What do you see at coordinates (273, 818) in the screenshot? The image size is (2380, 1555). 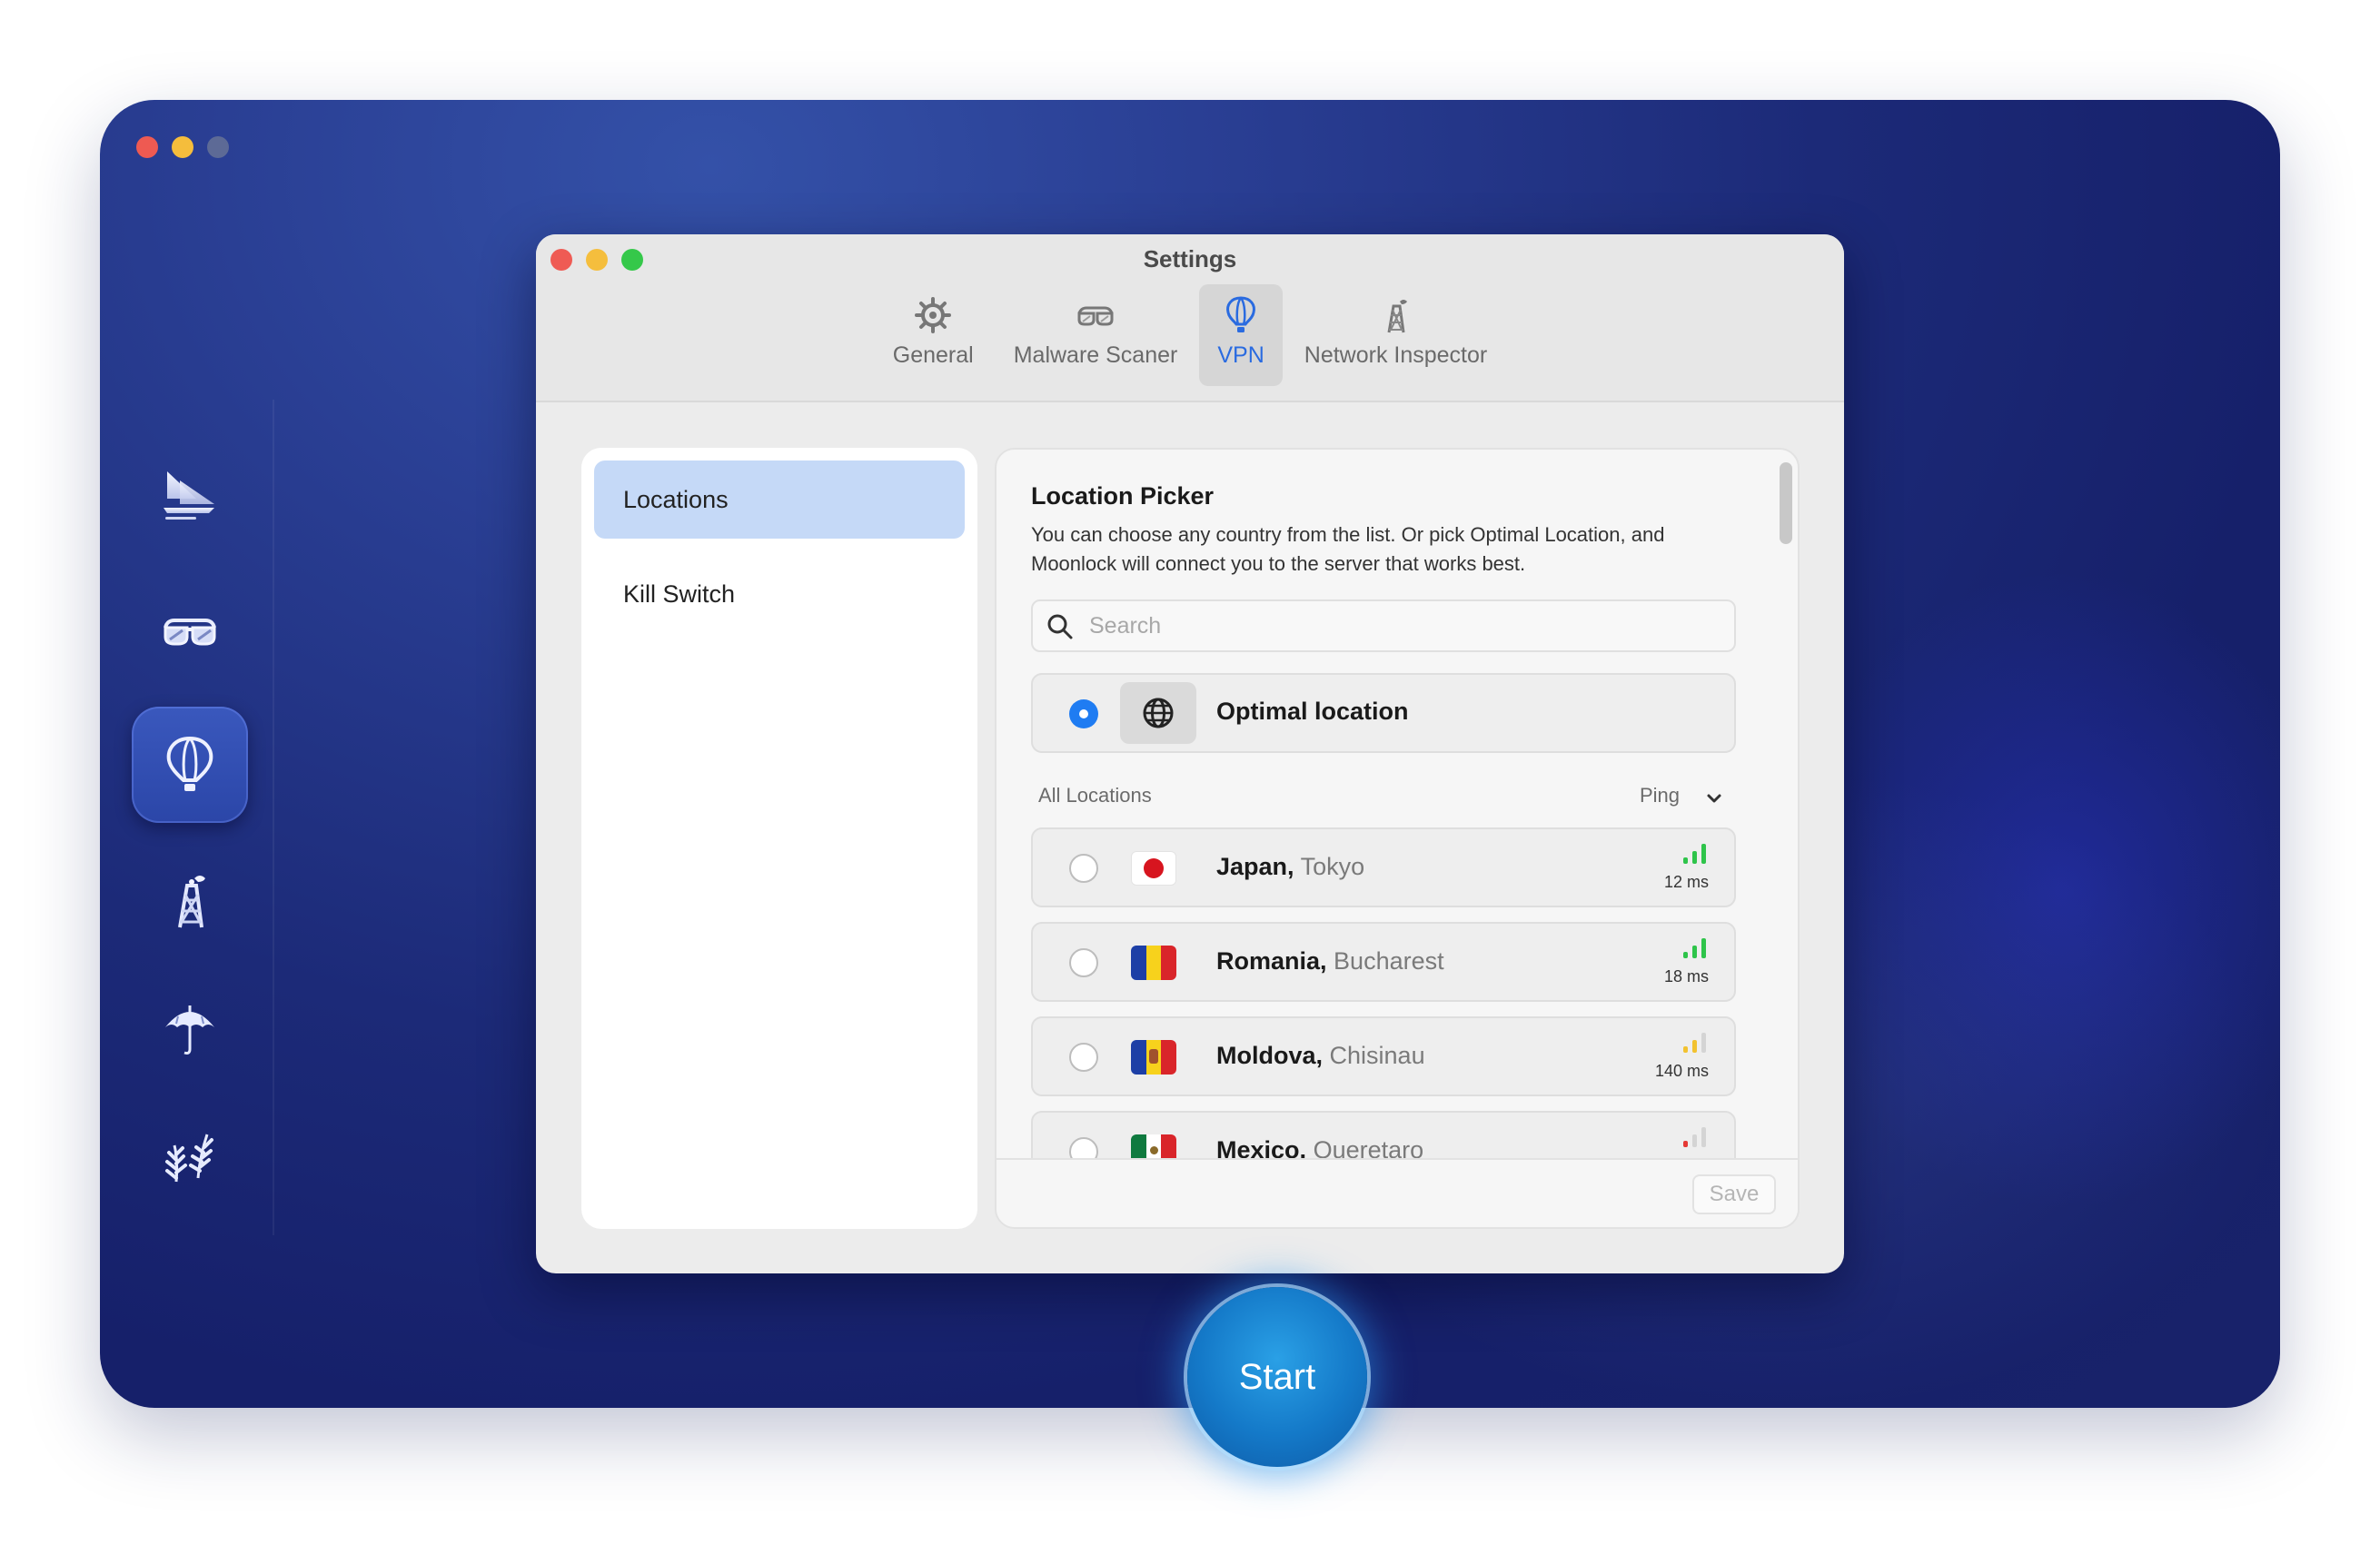 I see `sidebar-divider` at bounding box center [273, 818].